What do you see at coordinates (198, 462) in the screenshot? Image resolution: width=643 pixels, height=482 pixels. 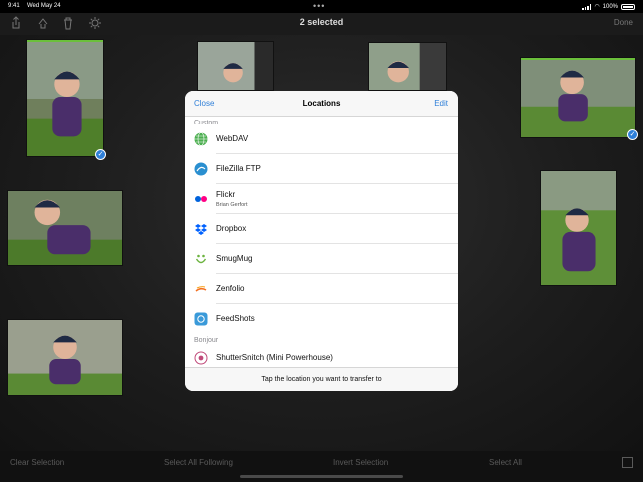 I see `select-all-following-button: Select All Following` at bounding box center [198, 462].